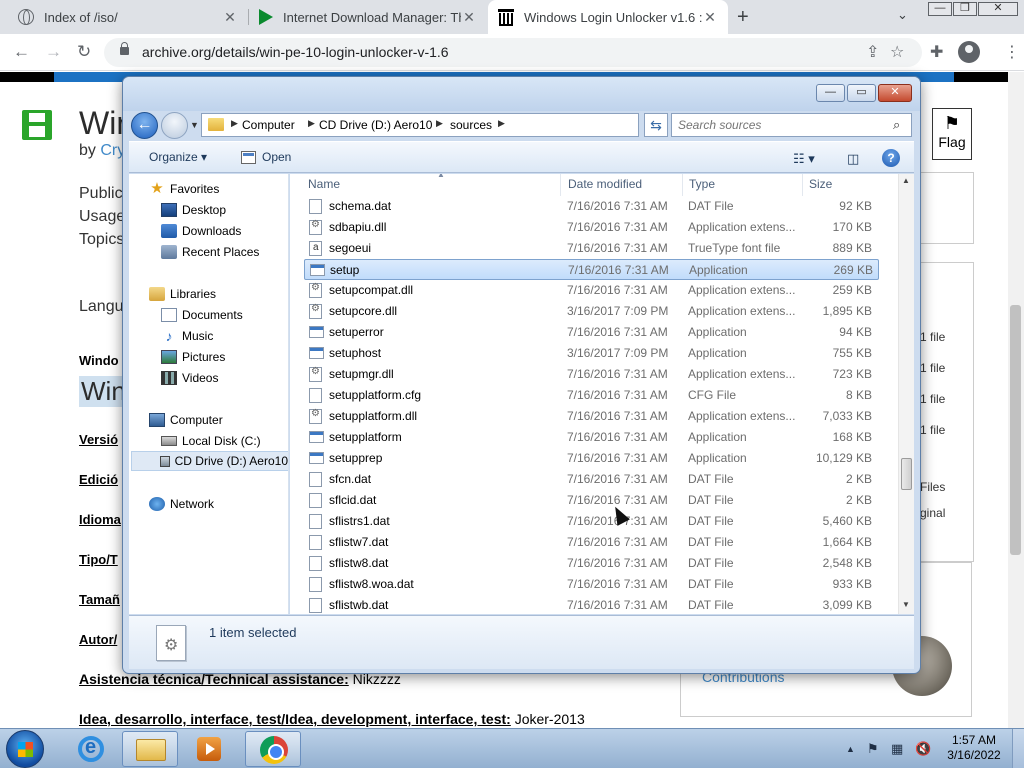  Describe the element at coordinates (969, 52) in the screenshot. I see `profile-avatar-icon` at that location.